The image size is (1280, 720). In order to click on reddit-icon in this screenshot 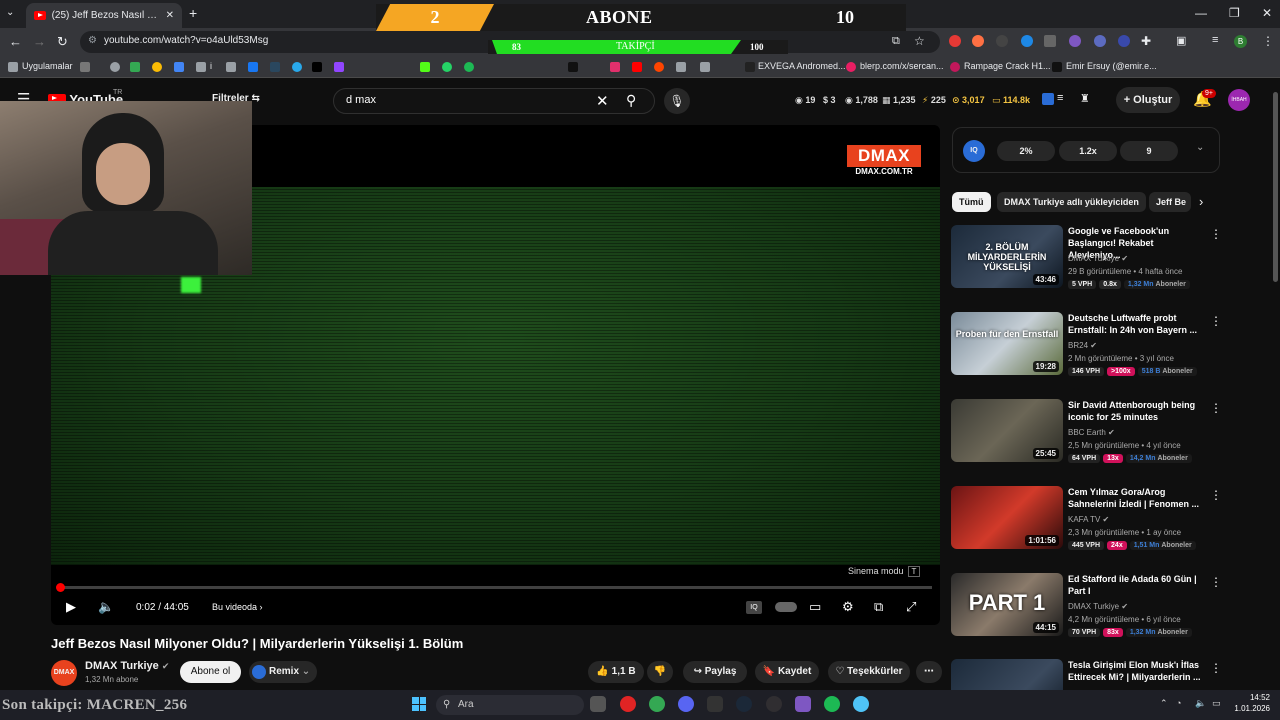, I will do `click(659, 67)`.